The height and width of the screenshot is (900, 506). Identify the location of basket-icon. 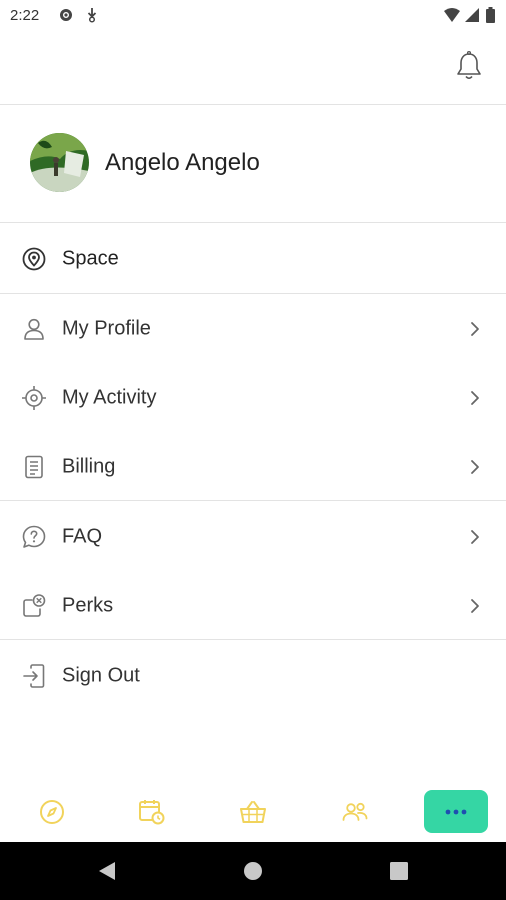
(253, 812).